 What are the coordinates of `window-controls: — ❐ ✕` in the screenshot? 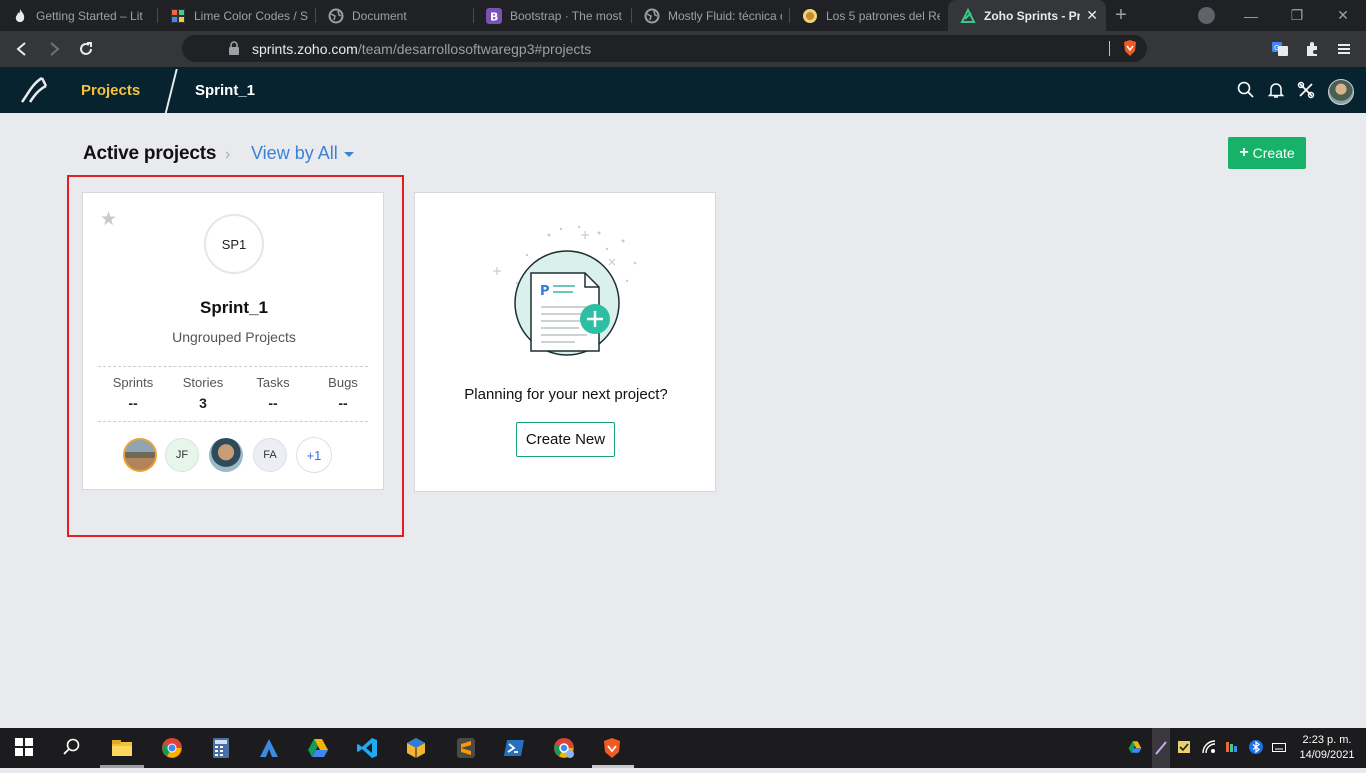 It's located at (1297, 15).